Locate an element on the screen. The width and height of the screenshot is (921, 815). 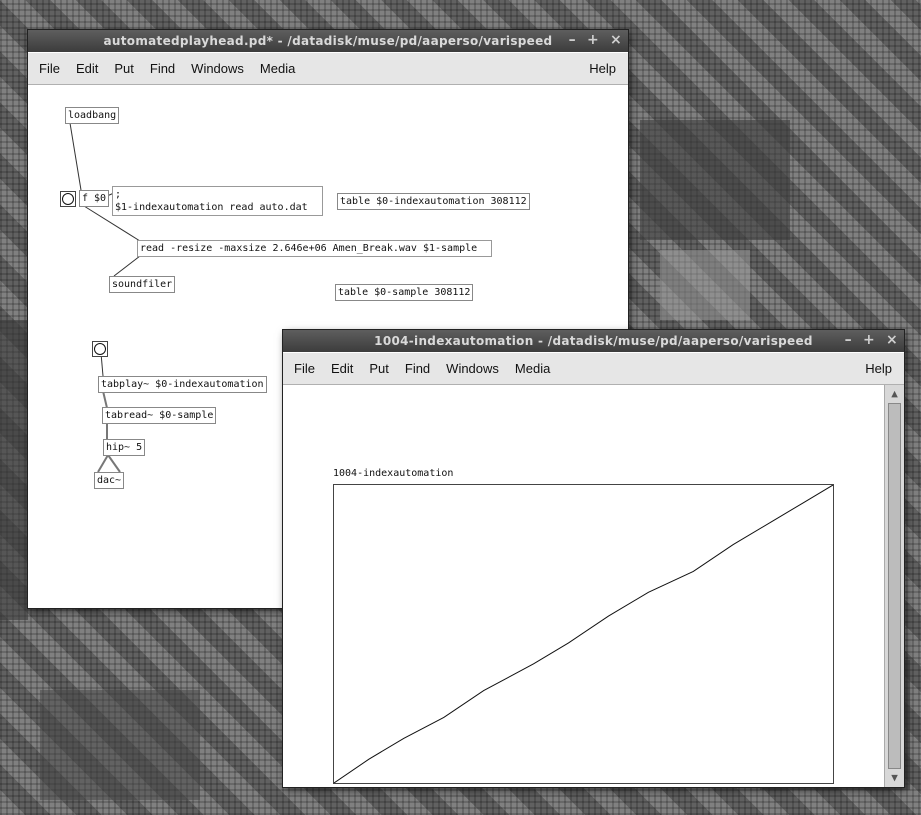
main-menubar: File Edit Put Find Windows Media Help is located at coordinates (328, 69).